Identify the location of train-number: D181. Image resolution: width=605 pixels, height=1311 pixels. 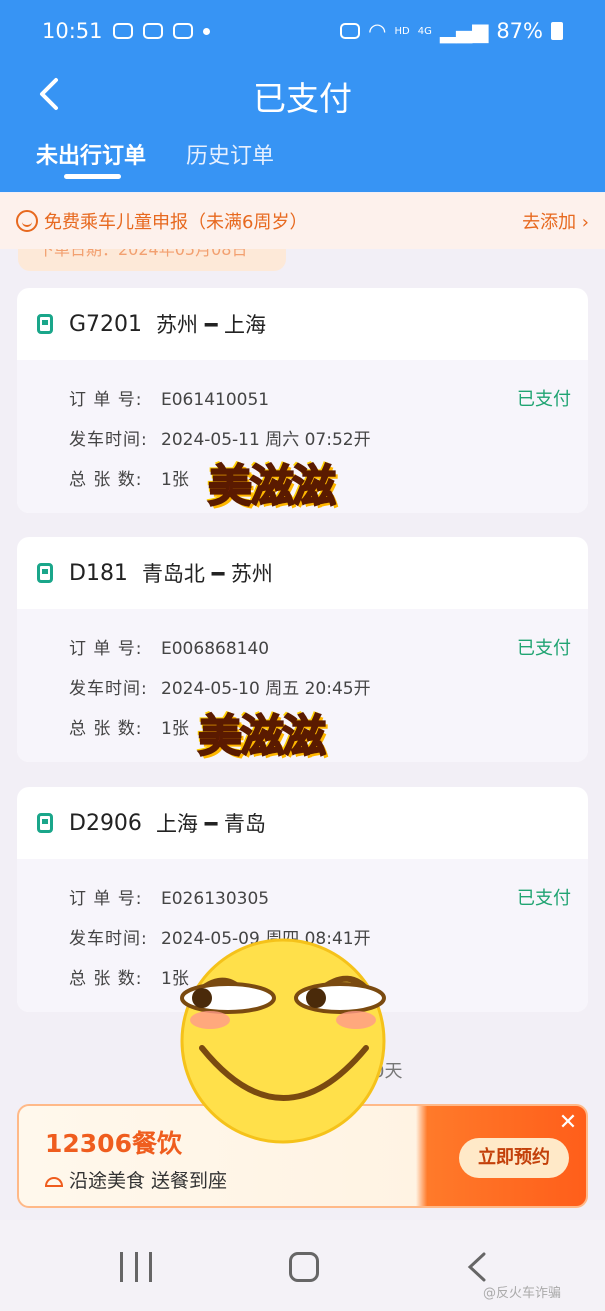
(98, 573).